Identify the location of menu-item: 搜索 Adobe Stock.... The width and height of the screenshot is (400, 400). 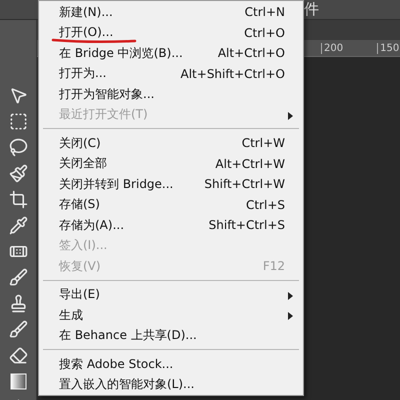
(171, 364).